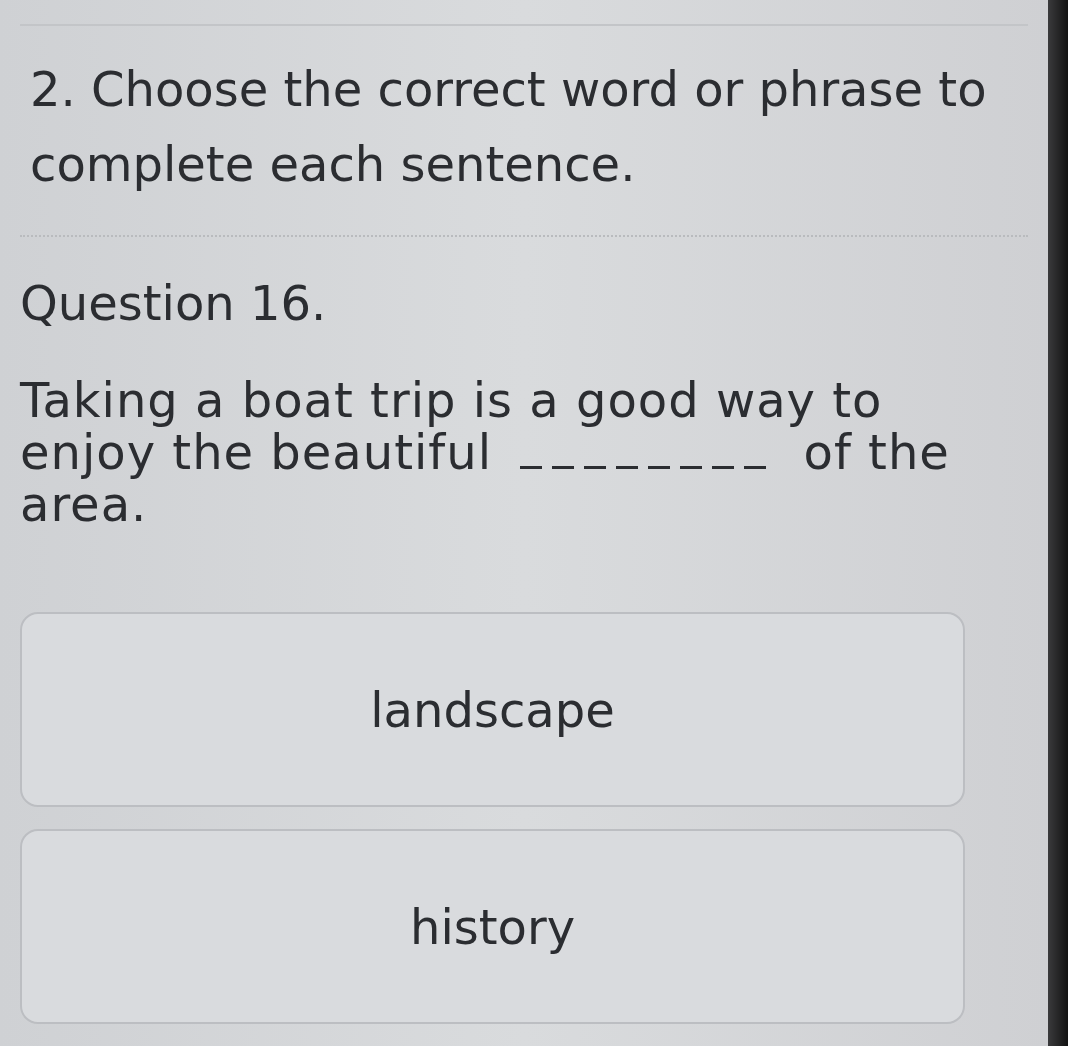 The width and height of the screenshot is (1068, 1046). I want to click on instruction-text: 2. Choose the correct word or phrase to complete each sentence., so click(509, 127).